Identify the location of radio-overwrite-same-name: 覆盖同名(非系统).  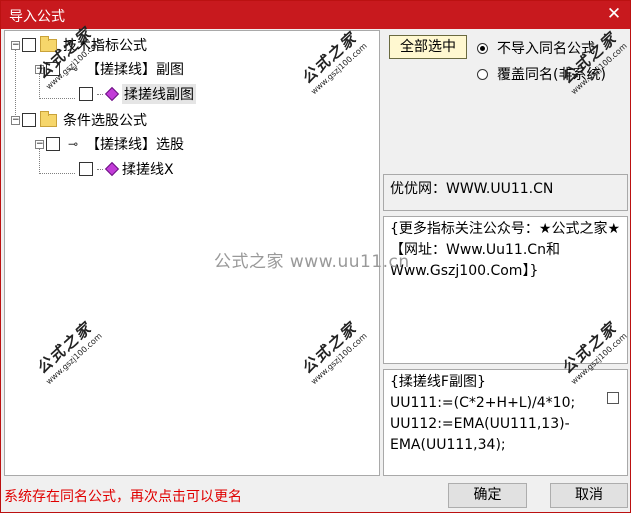
(541, 74).